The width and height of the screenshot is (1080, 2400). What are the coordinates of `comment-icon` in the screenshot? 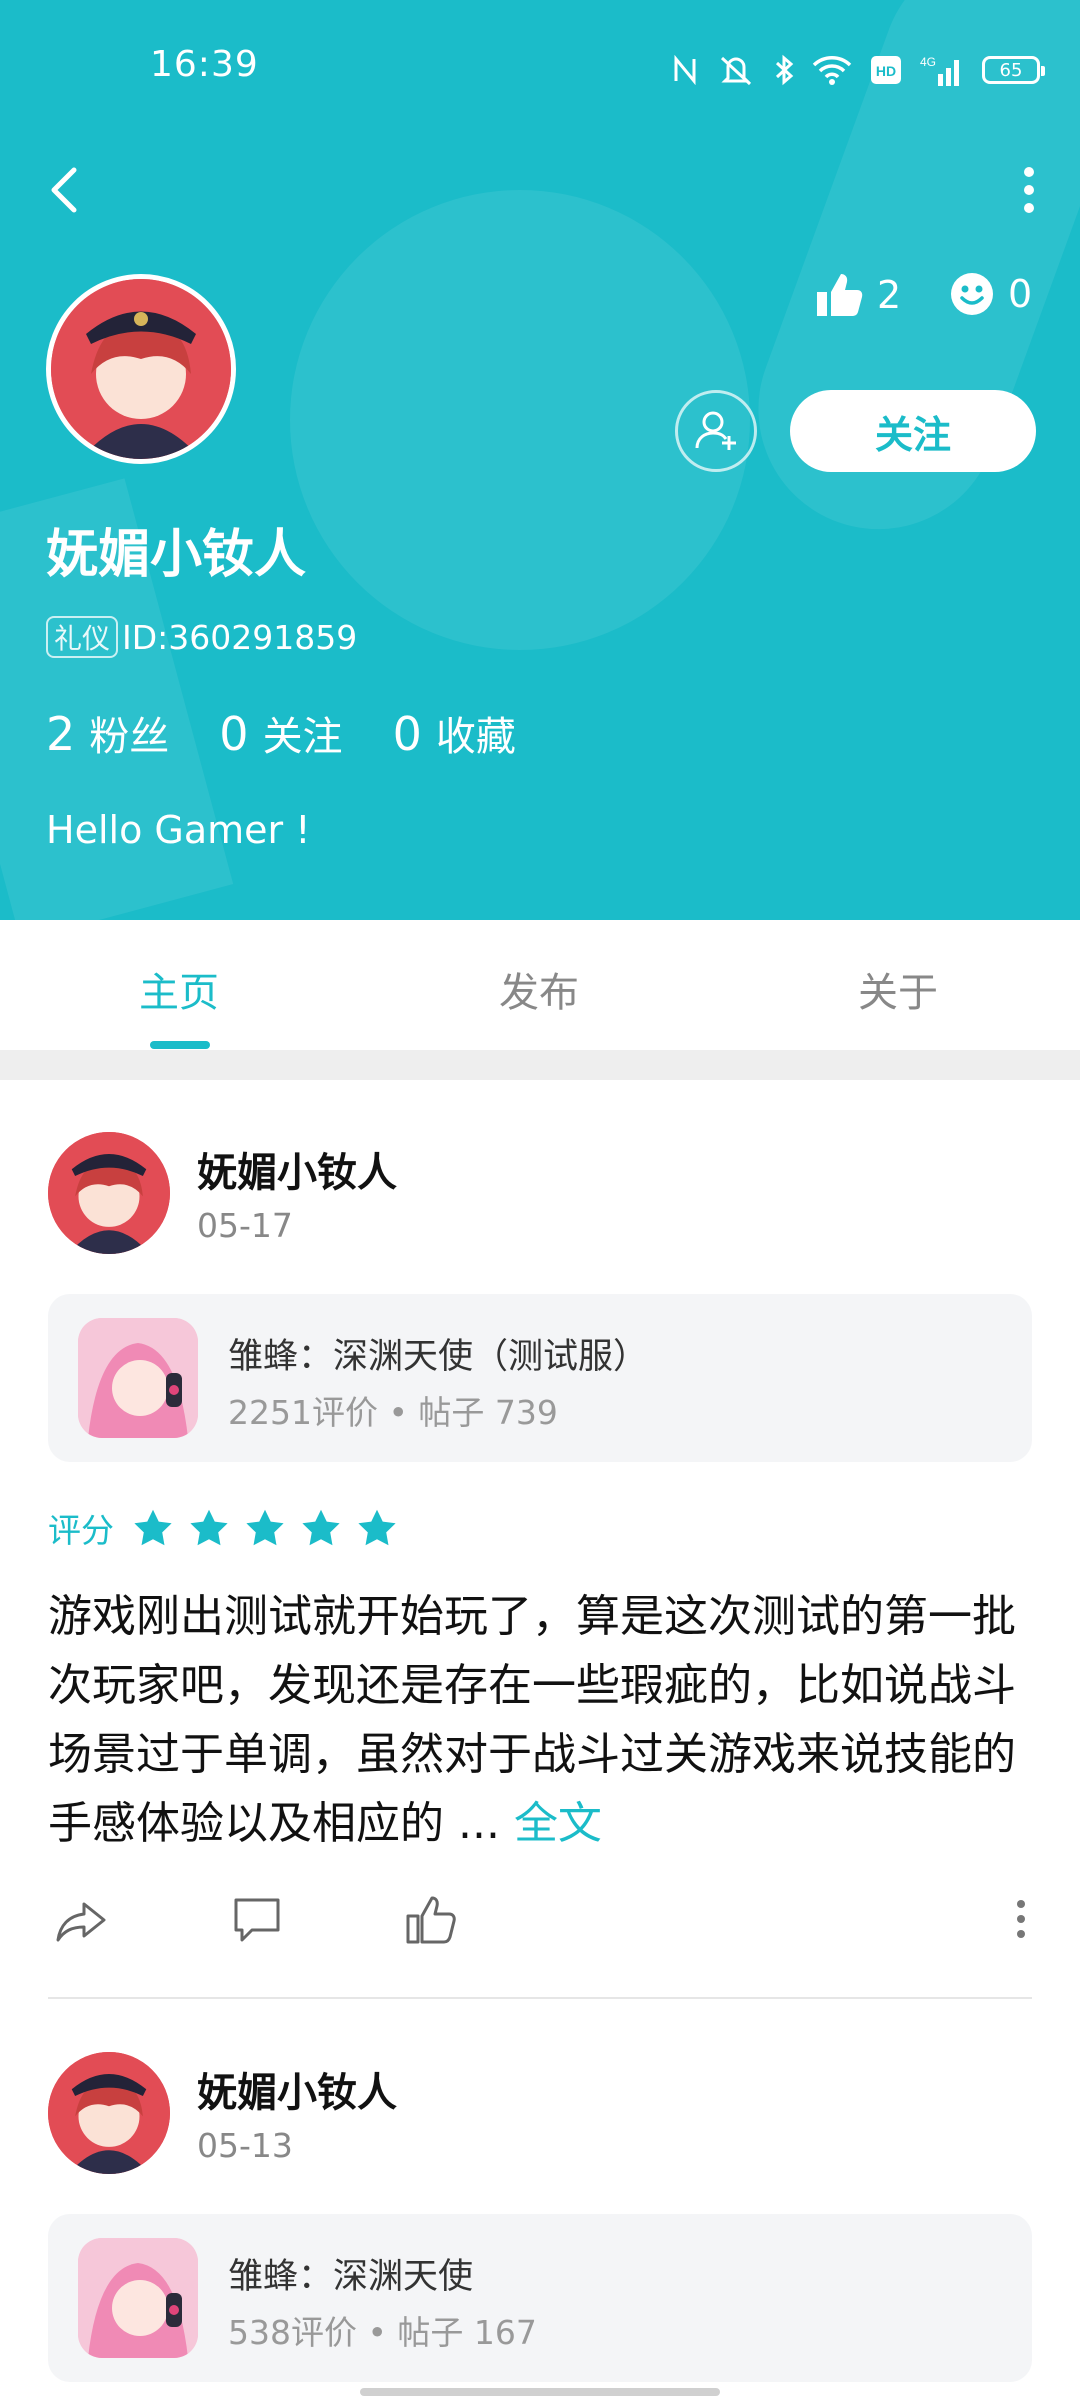 It's located at (257, 1919).